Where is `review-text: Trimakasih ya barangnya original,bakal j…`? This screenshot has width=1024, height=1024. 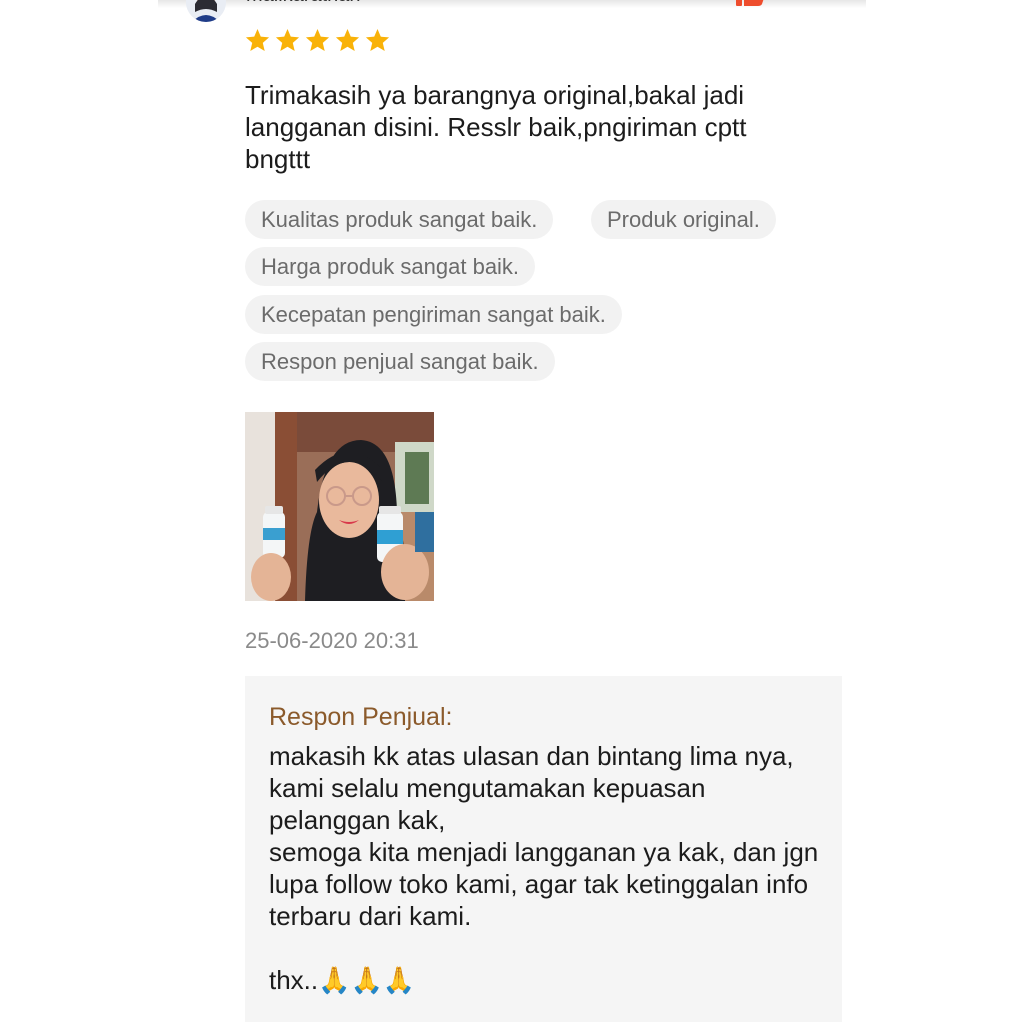
review-text: Trimakasih ya barangnya original,bakal j… is located at coordinates (496, 127).